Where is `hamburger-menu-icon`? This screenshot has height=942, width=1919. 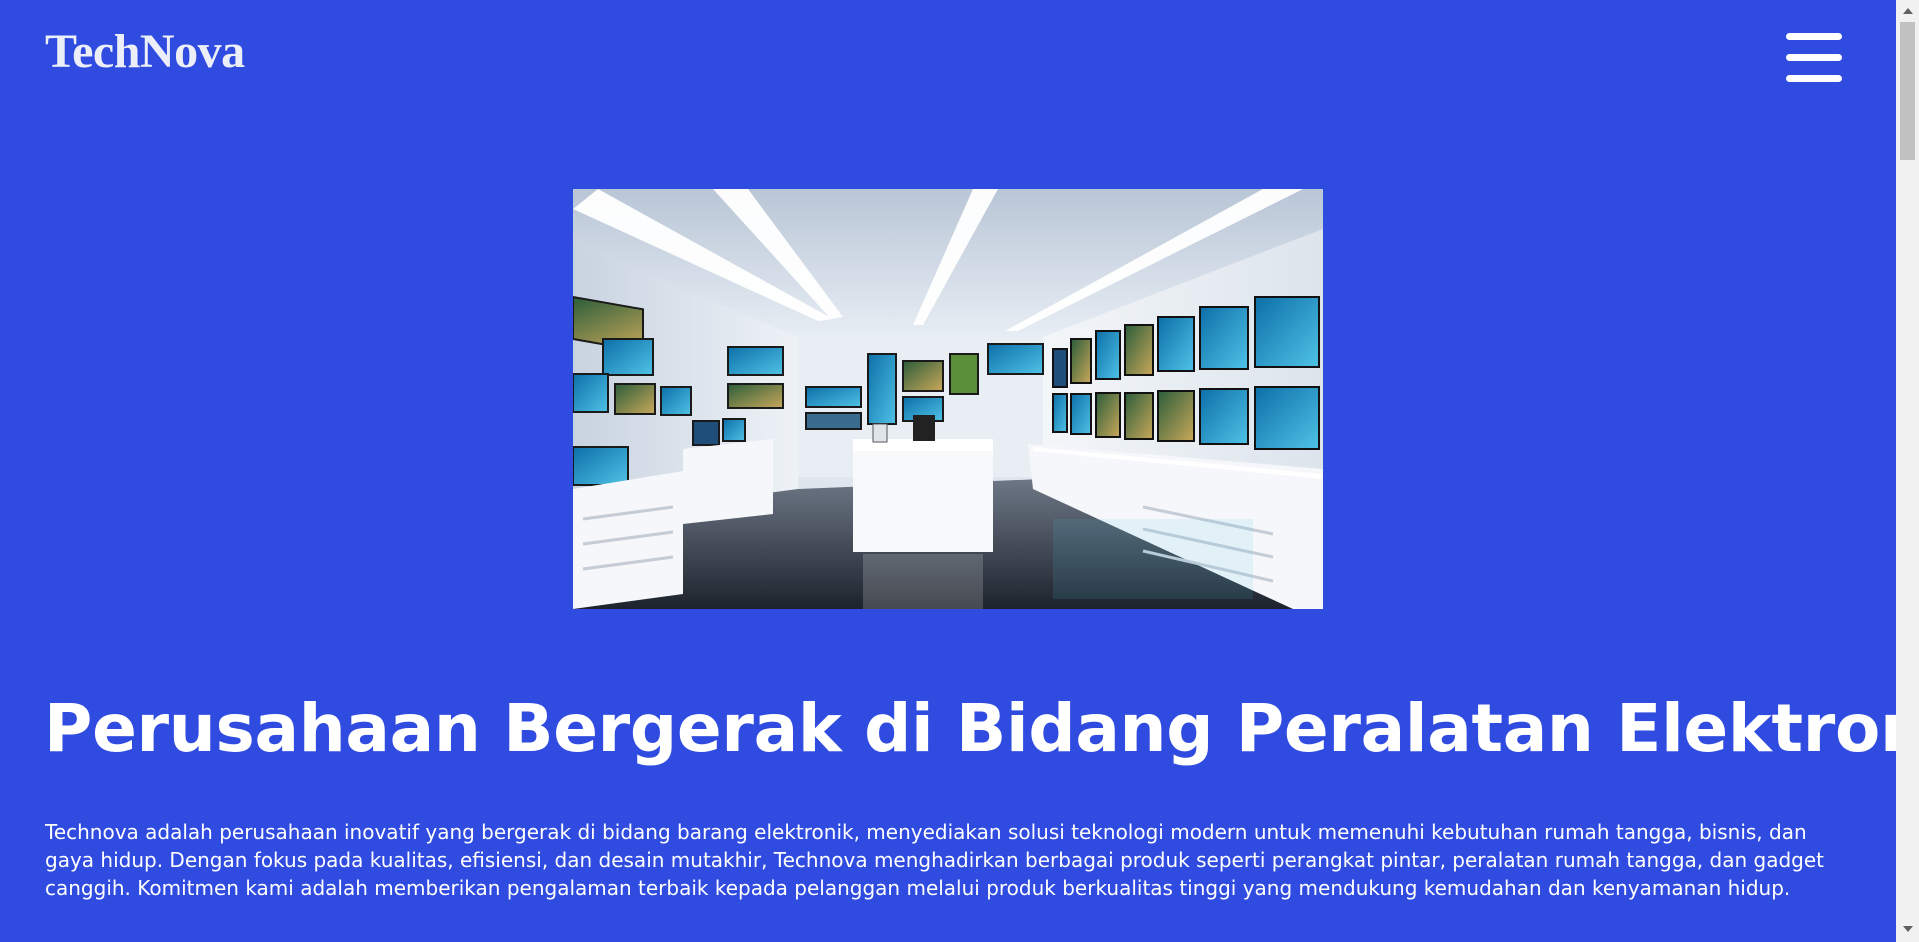 hamburger-menu-icon is located at coordinates (1814, 58).